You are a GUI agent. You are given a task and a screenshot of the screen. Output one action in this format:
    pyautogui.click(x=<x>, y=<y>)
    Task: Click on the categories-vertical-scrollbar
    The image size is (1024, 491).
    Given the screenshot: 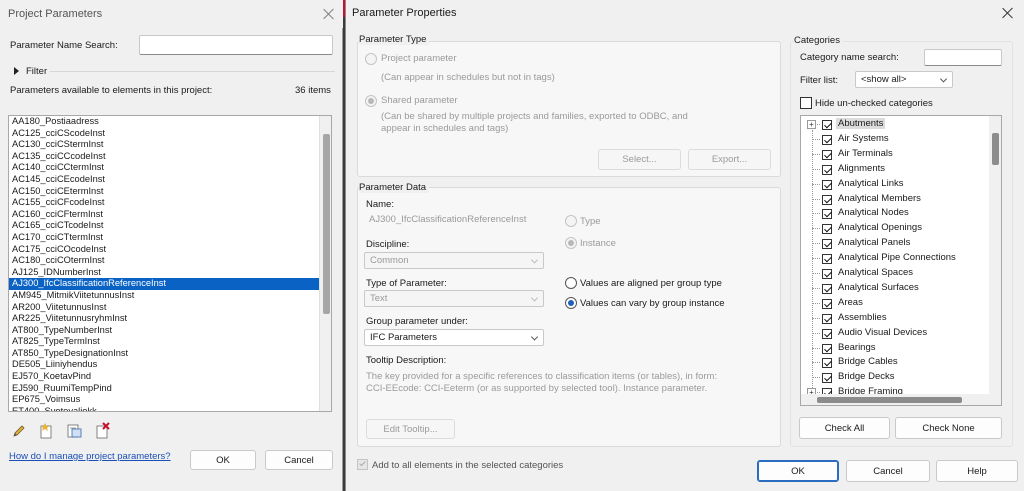 What is the action you would take?
    pyautogui.click(x=995, y=260)
    